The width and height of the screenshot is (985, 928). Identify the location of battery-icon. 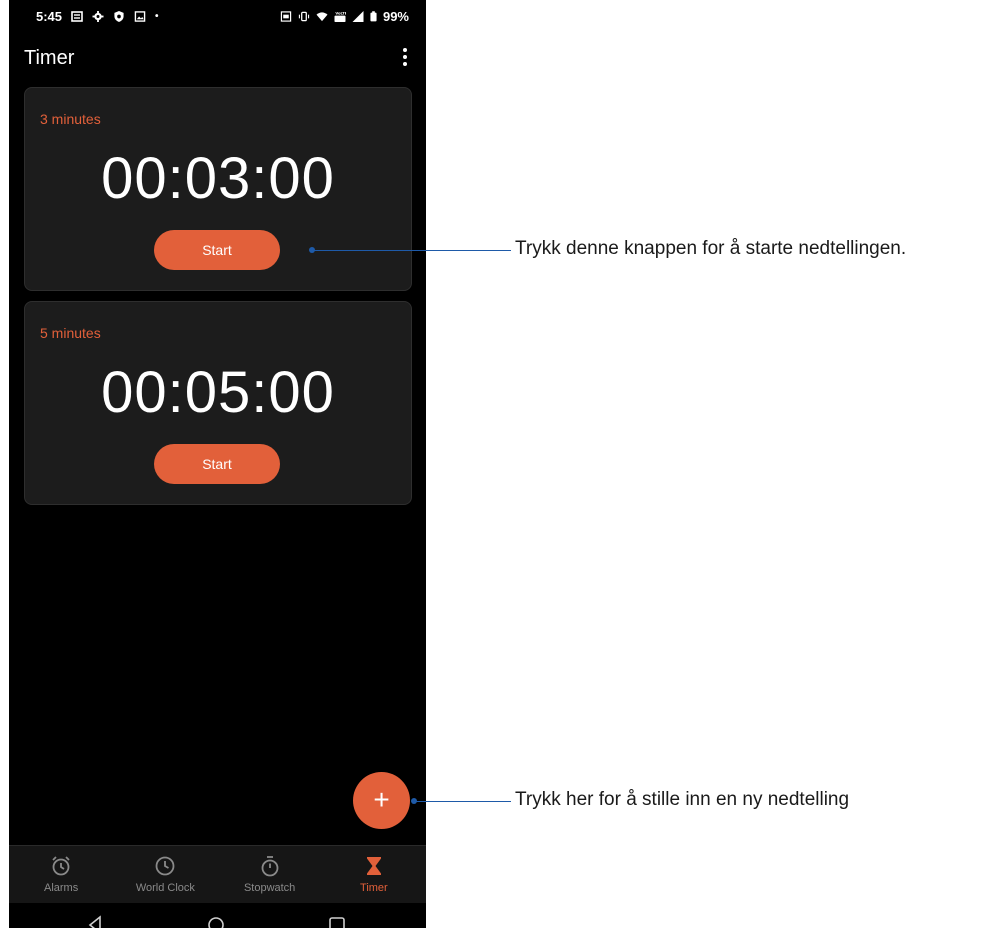
(373, 16).